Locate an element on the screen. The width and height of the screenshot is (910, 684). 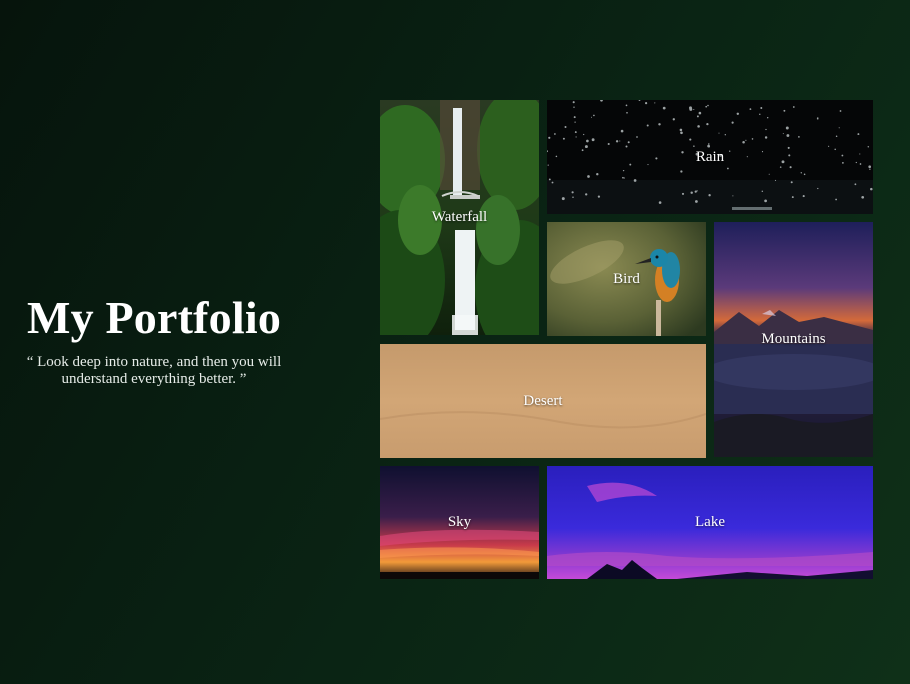
gallery-tile-lake: Lake is located at coordinates (710, 522).